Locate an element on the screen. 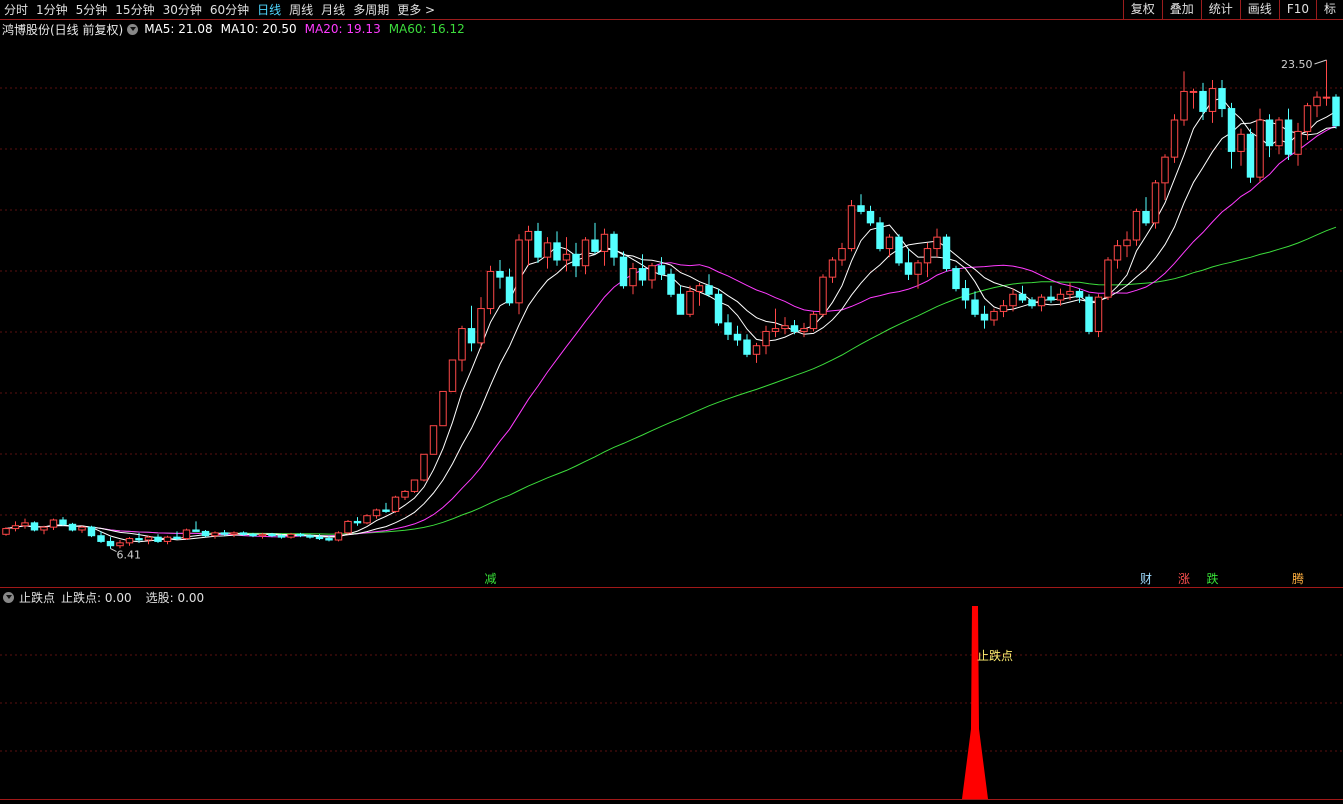  event-marker: 财 is located at coordinates (1146, 579).